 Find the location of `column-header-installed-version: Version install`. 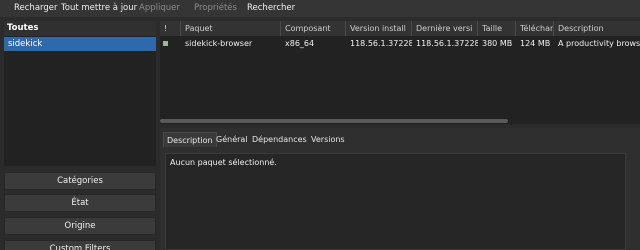

column-header-installed-version: Version install is located at coordinates (379, 28).